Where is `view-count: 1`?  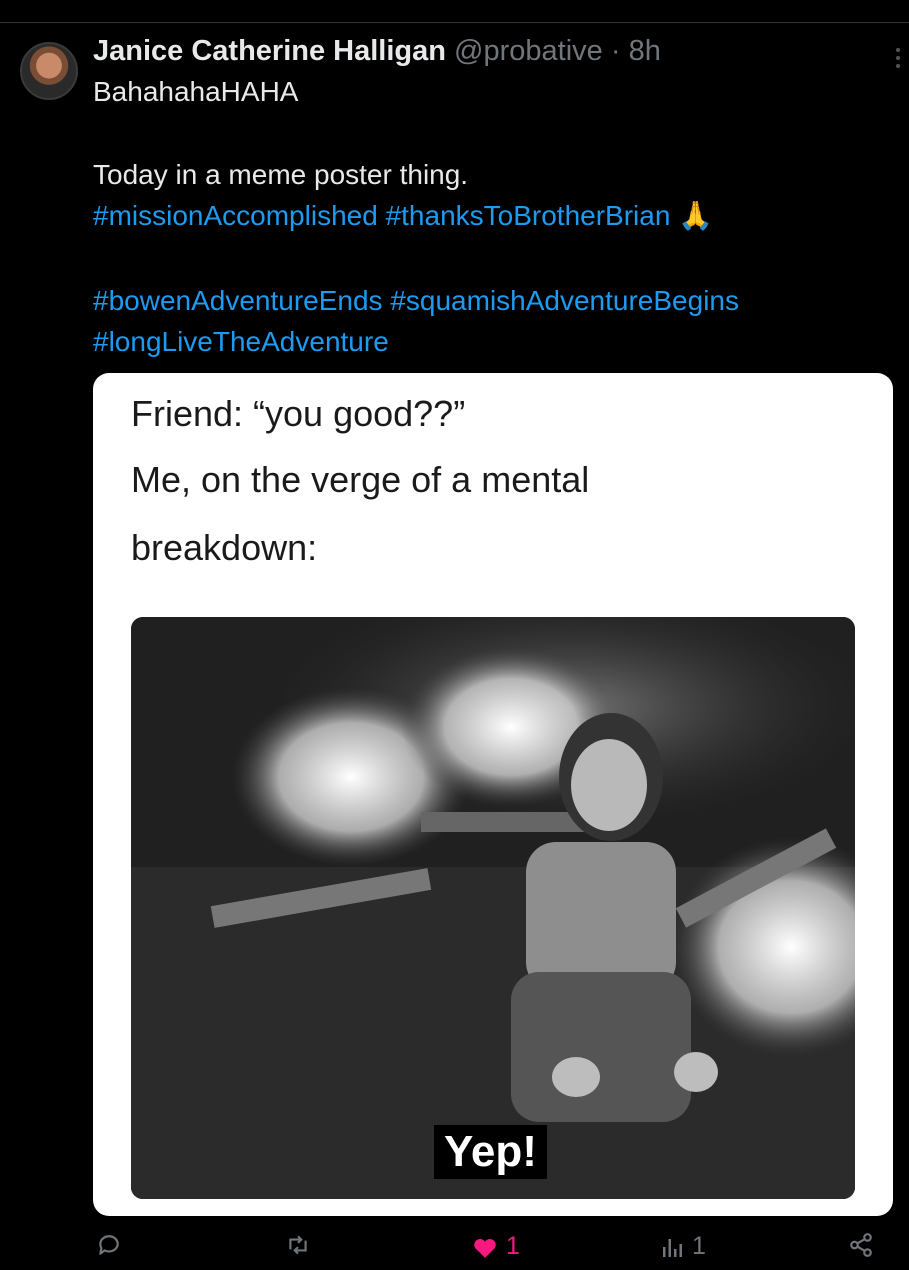
view-count: 1 is located at coordinates (699, 1246).